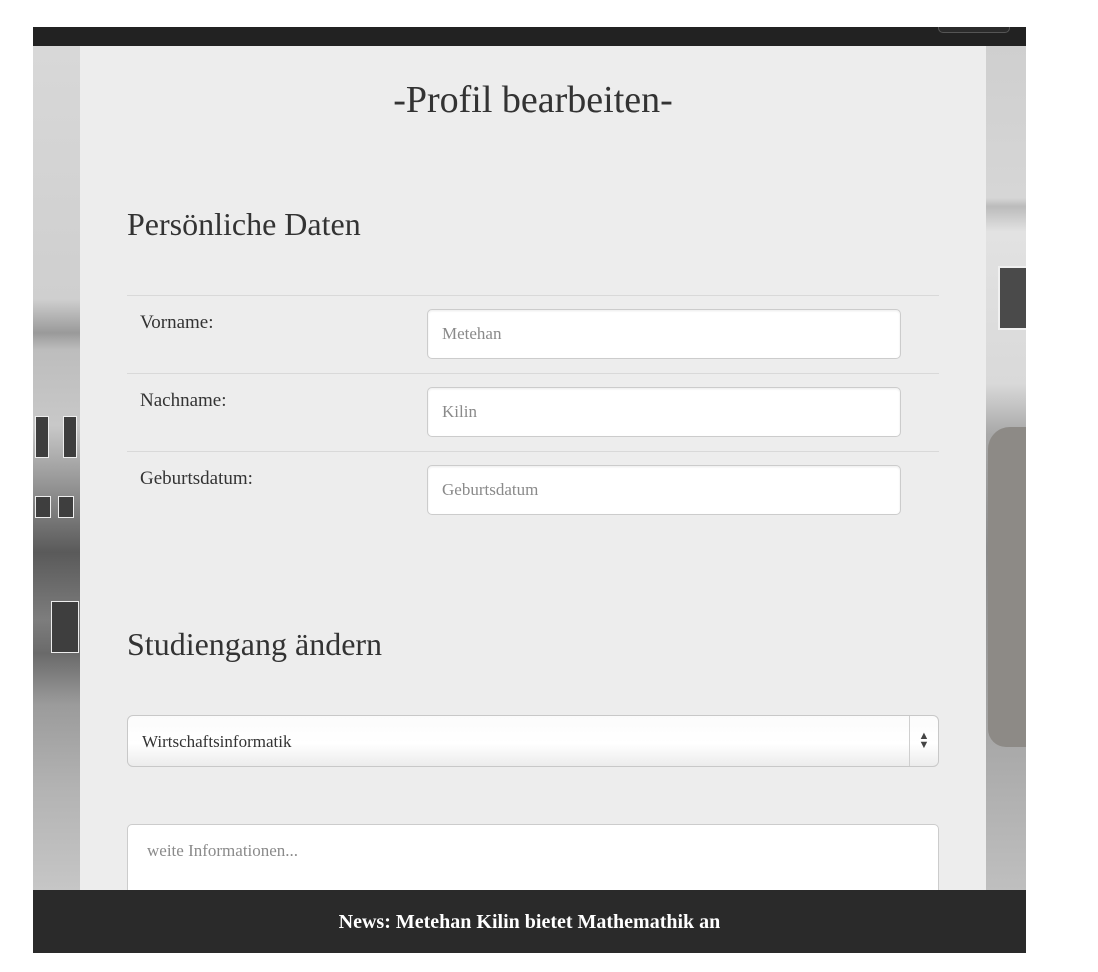 This screenshot has height=972, width=1098. I want to click on firstname-label: Vorname:, so click(177, 322).